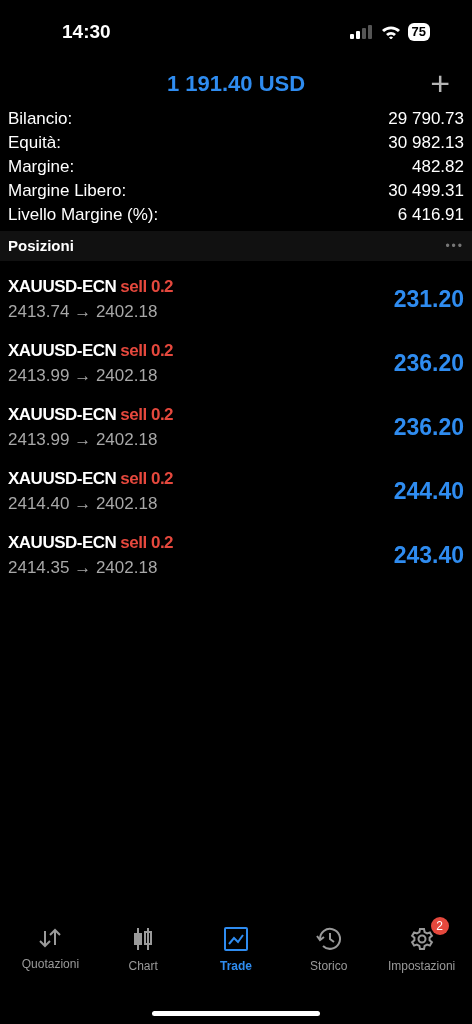  I want to click on line-chart-icon, so click(236, 939).